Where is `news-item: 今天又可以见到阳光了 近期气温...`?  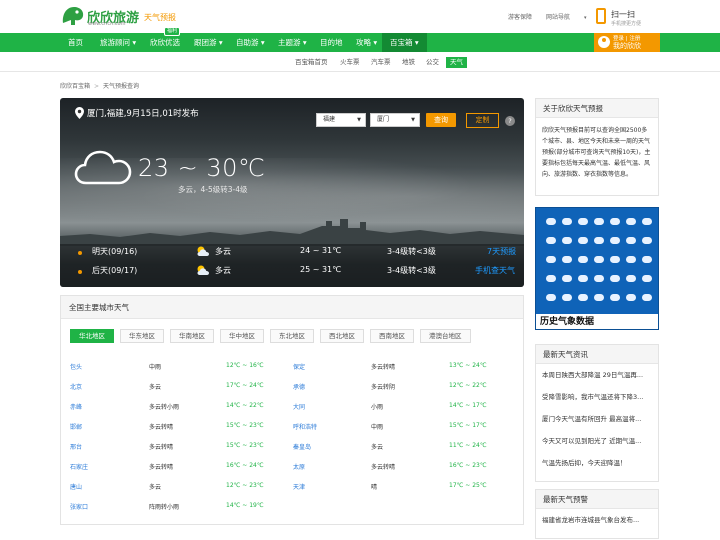 news-item: 今天又可以见到阳光了 近期气温... is located at coordinates (597, 441).